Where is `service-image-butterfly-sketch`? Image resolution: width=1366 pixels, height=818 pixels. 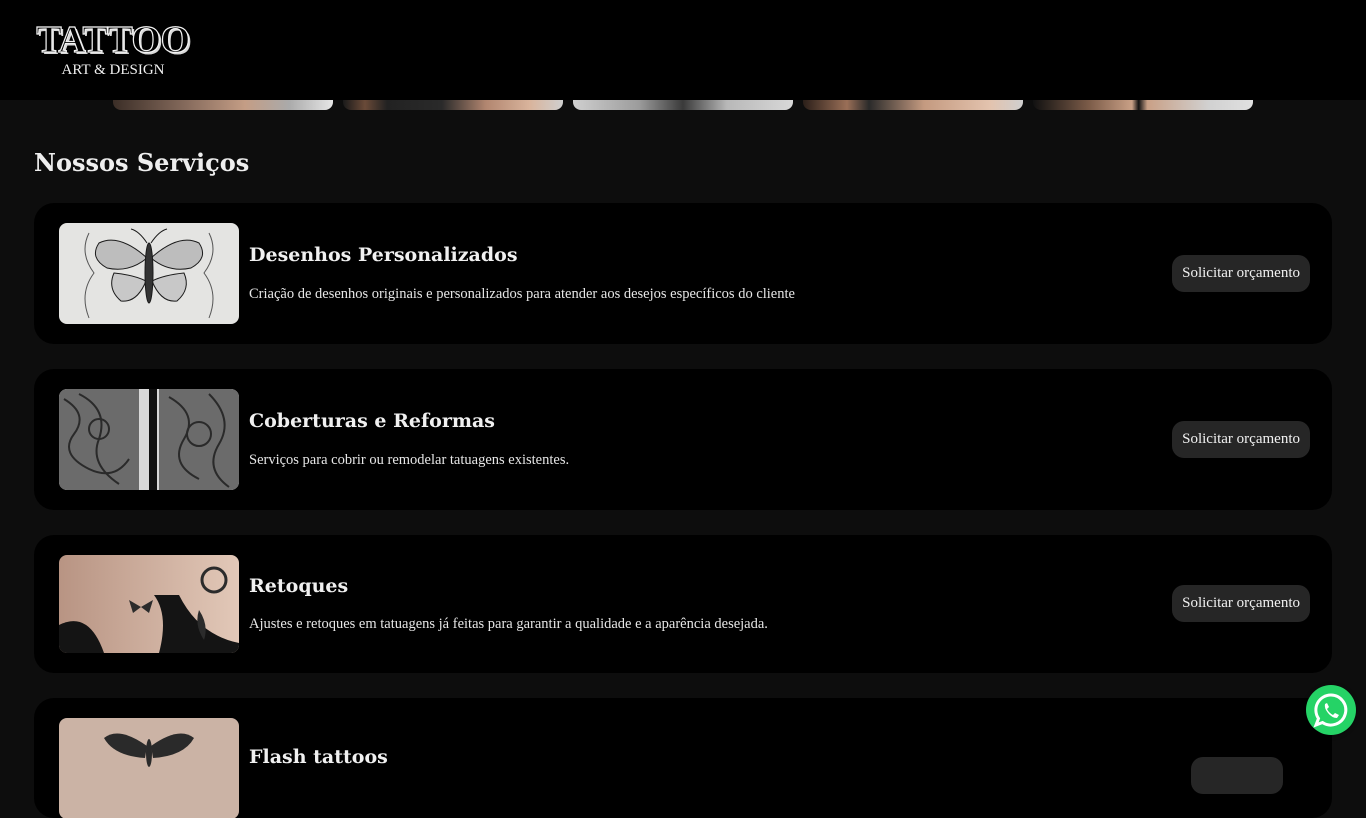
service-image-butterfly-sketch is located at coordinates (149, 273).